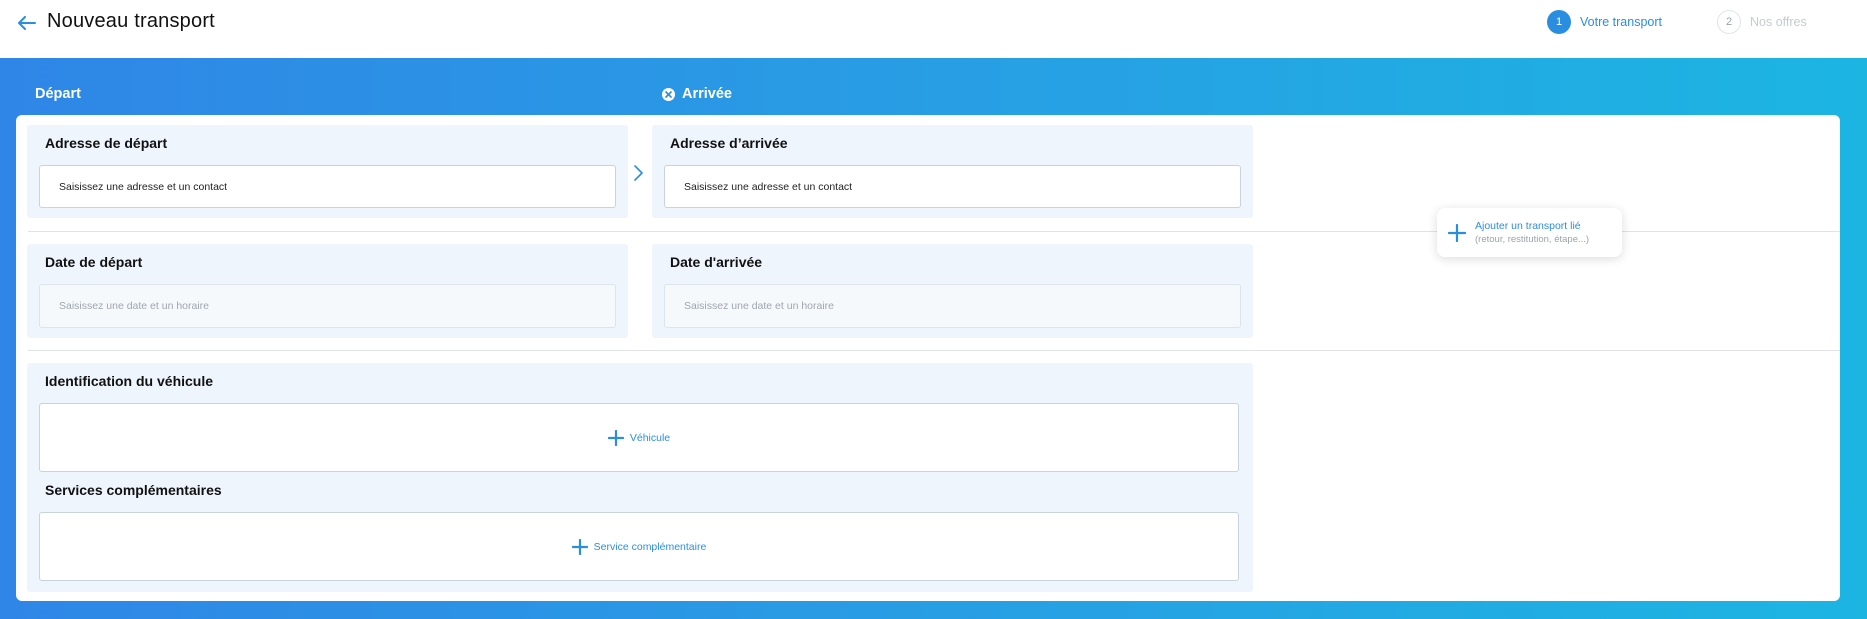 The width and height of the screenshot is (1867, 619). I want to click on departure-column-label: Départ, so click(58, 94).